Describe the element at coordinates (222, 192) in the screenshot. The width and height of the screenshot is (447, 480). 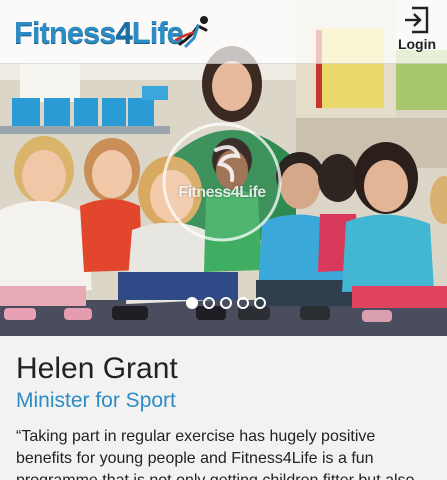
I see `watermark-text: Fitness4Life` at that location.